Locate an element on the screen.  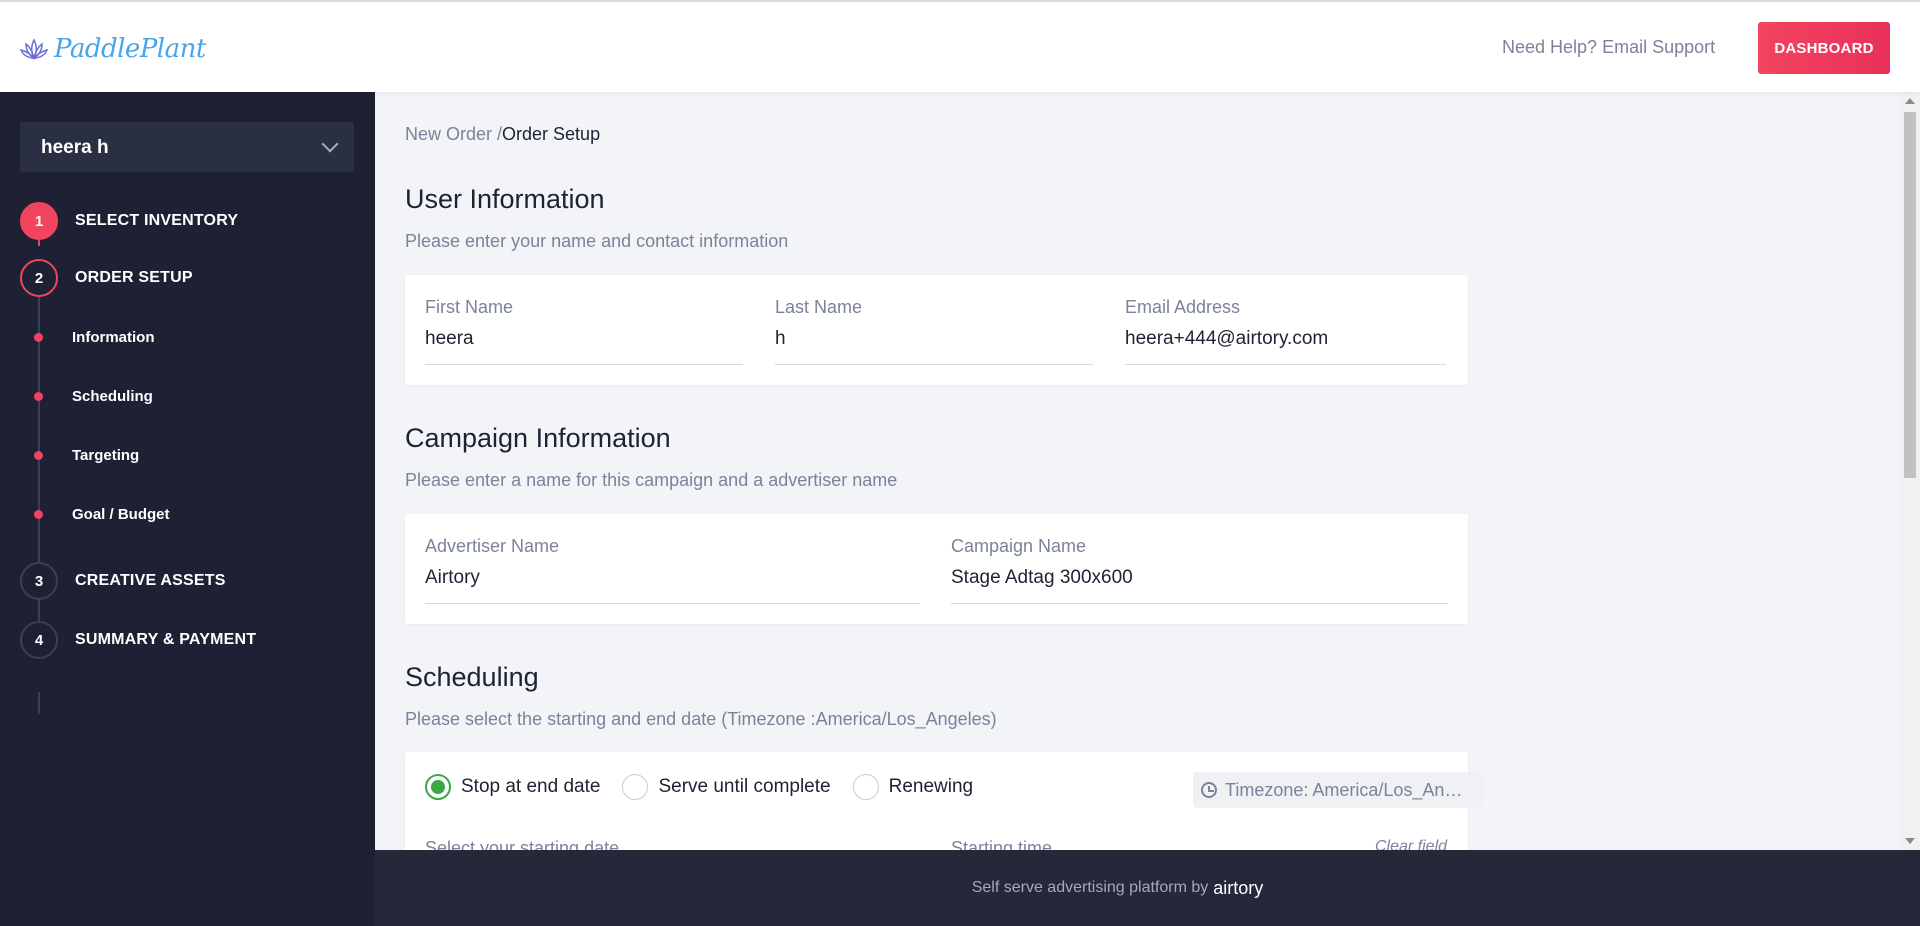
advertiser-name-field: Advertiser Name Airtory is located at coordinates (672, 570).